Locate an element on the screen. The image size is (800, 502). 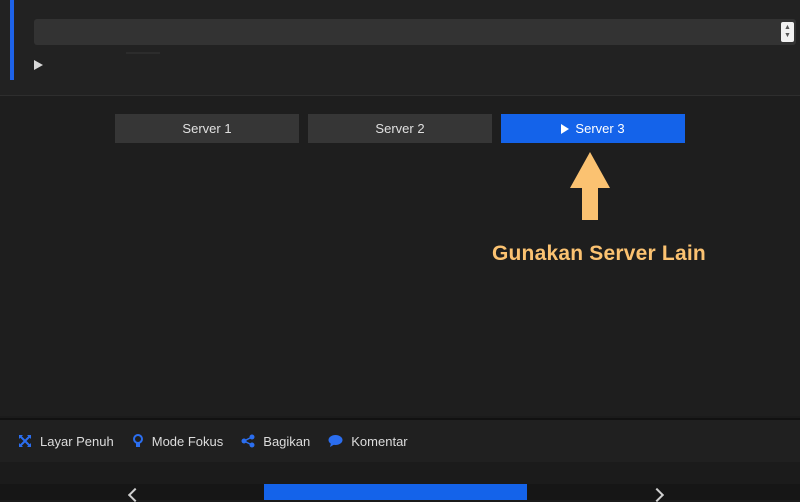
server-label: Server 2 is located at coordinates (400, 128).